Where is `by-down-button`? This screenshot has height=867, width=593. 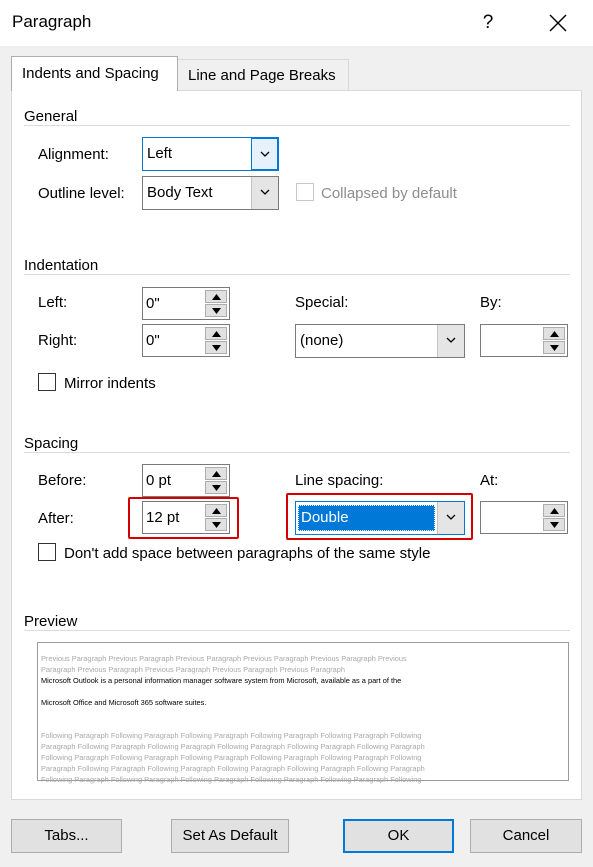
by-down-button is located at coordinates (554, 347).